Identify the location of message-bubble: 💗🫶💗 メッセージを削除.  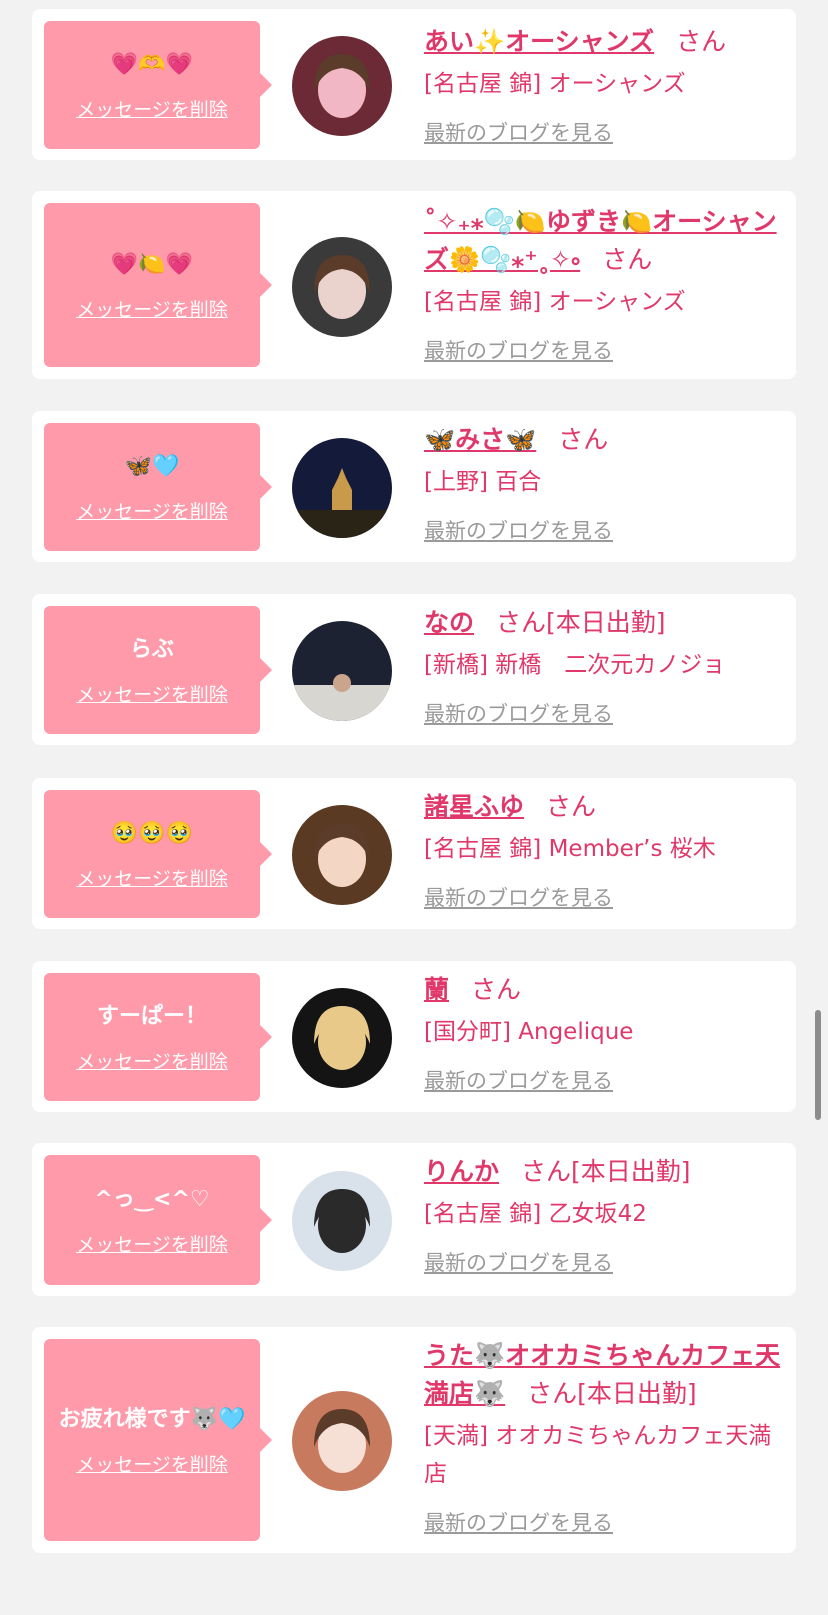
(158, 85).